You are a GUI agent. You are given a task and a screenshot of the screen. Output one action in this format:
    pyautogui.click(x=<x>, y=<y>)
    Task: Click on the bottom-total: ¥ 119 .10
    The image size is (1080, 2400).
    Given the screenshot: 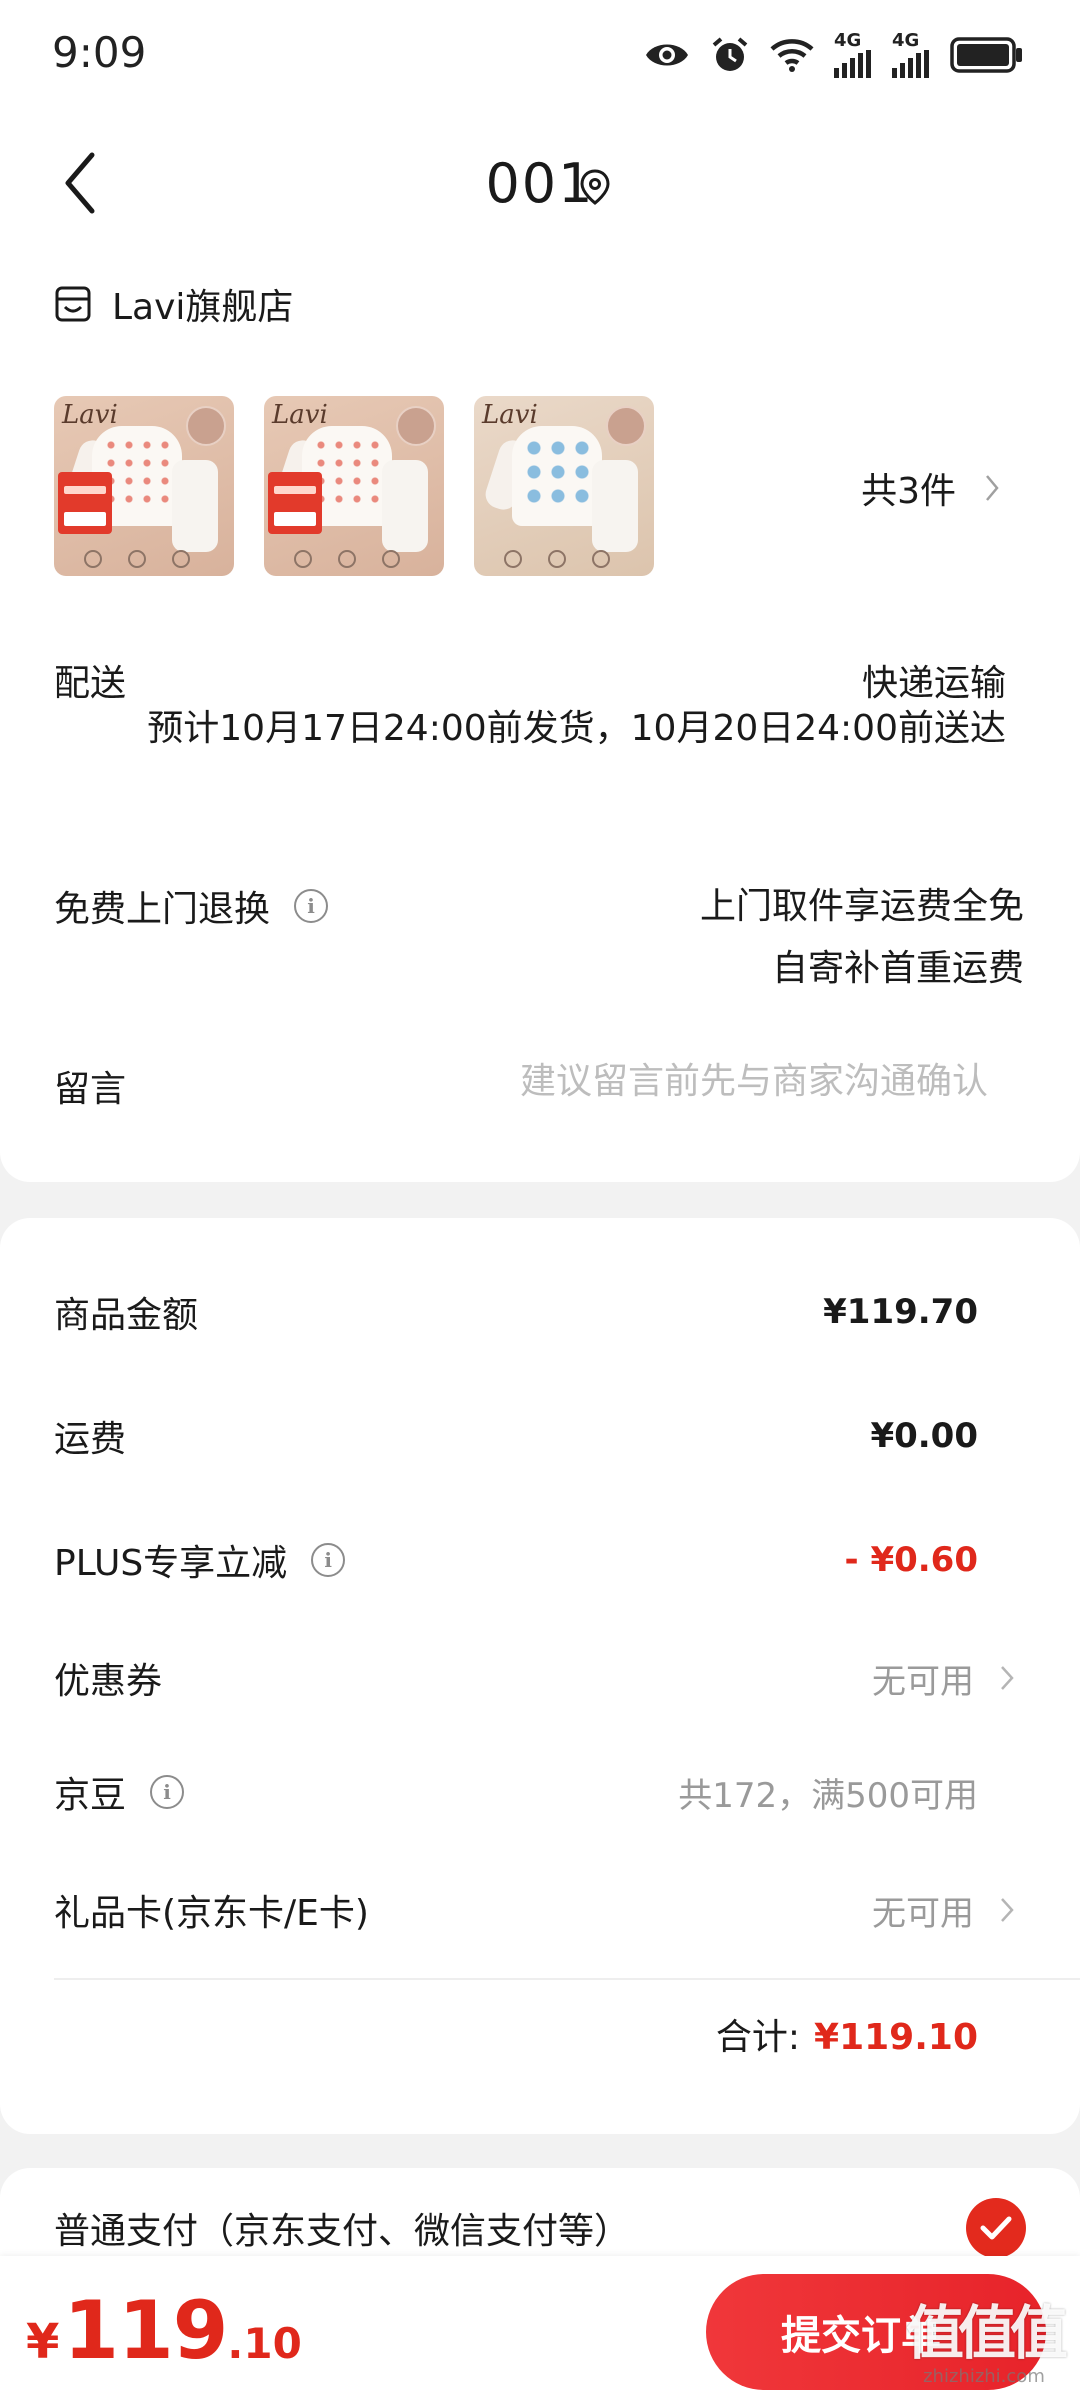 What is the action you would take?
    pyautogui.click(x=164, y=2330)
    